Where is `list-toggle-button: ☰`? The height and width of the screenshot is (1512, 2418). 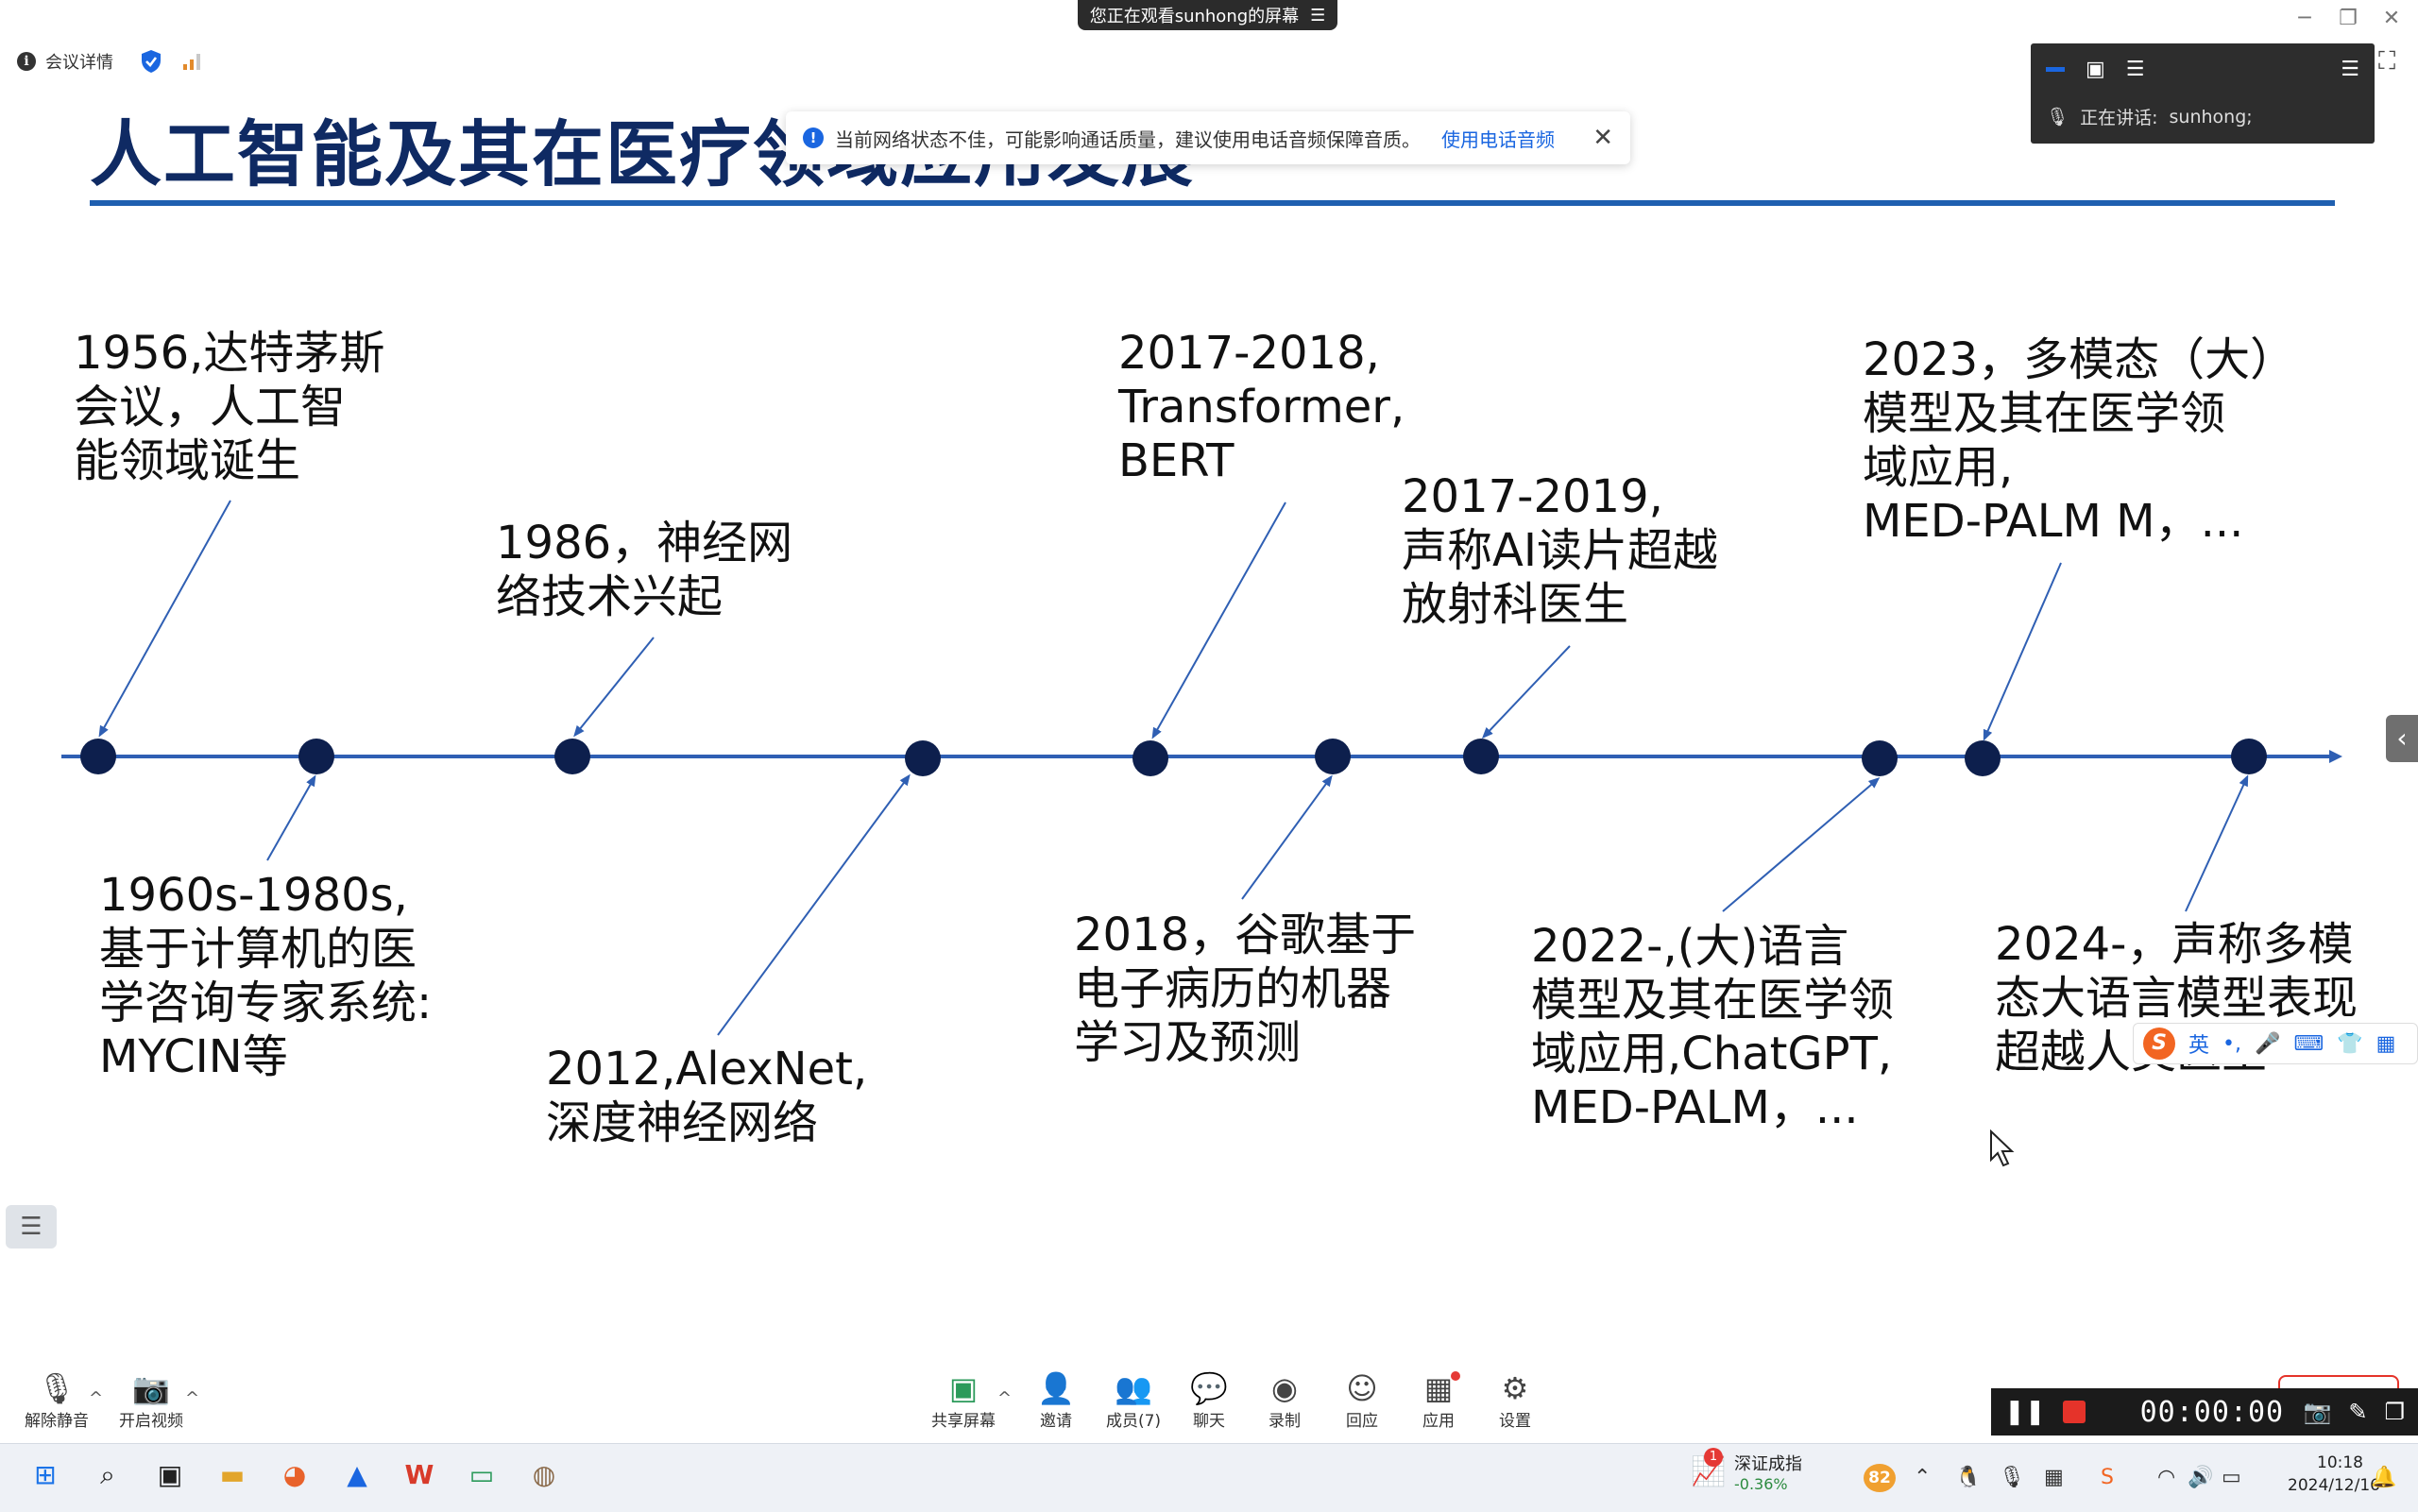
list-toggle-button: ☰ is located at coordinates (32, 1227).